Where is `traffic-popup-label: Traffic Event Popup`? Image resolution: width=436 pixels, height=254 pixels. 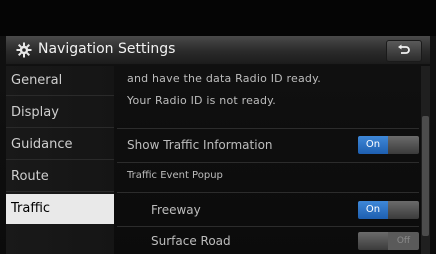 traffic-popup-label: Traffic Event Popup is located at coordinates (175, 175).